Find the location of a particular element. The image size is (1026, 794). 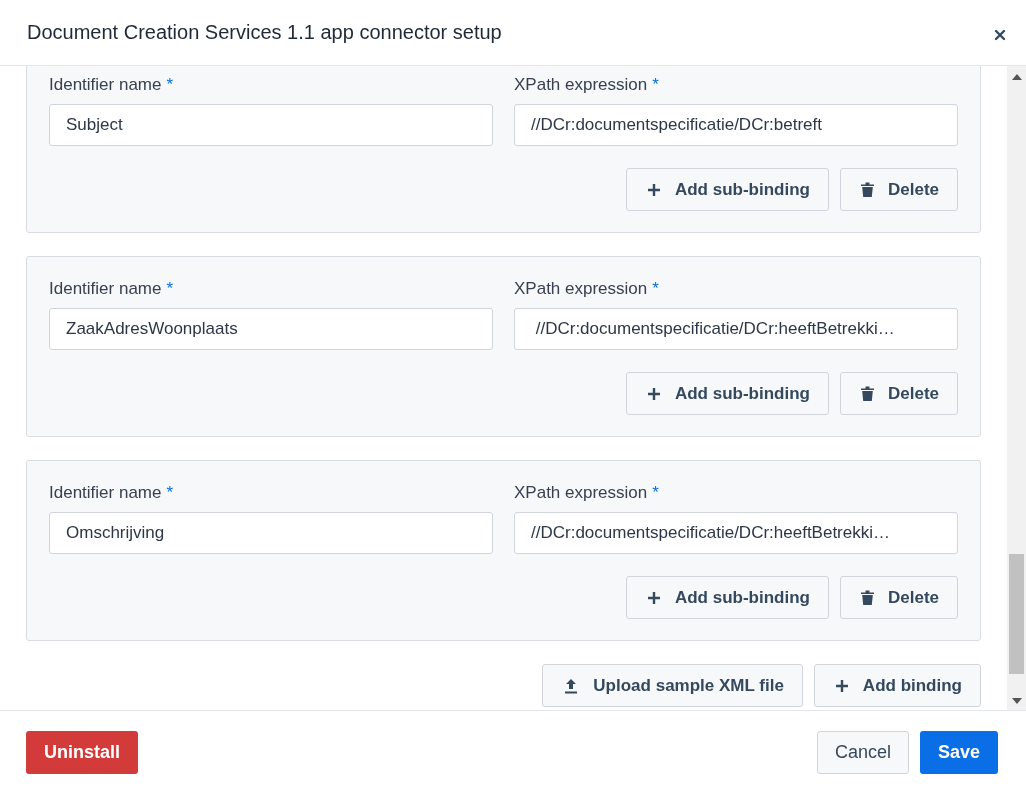

scroll-down-icon is located at coordinates (1016, 701).